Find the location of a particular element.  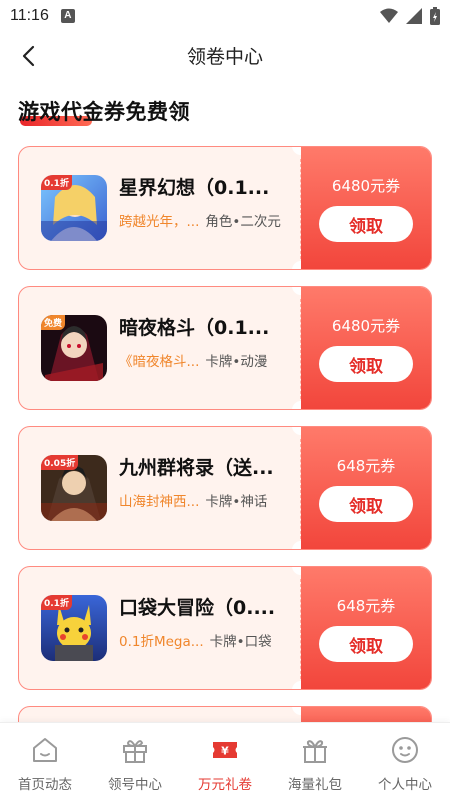

nav-label: 领号中心 is located at coordinates (135, 785).